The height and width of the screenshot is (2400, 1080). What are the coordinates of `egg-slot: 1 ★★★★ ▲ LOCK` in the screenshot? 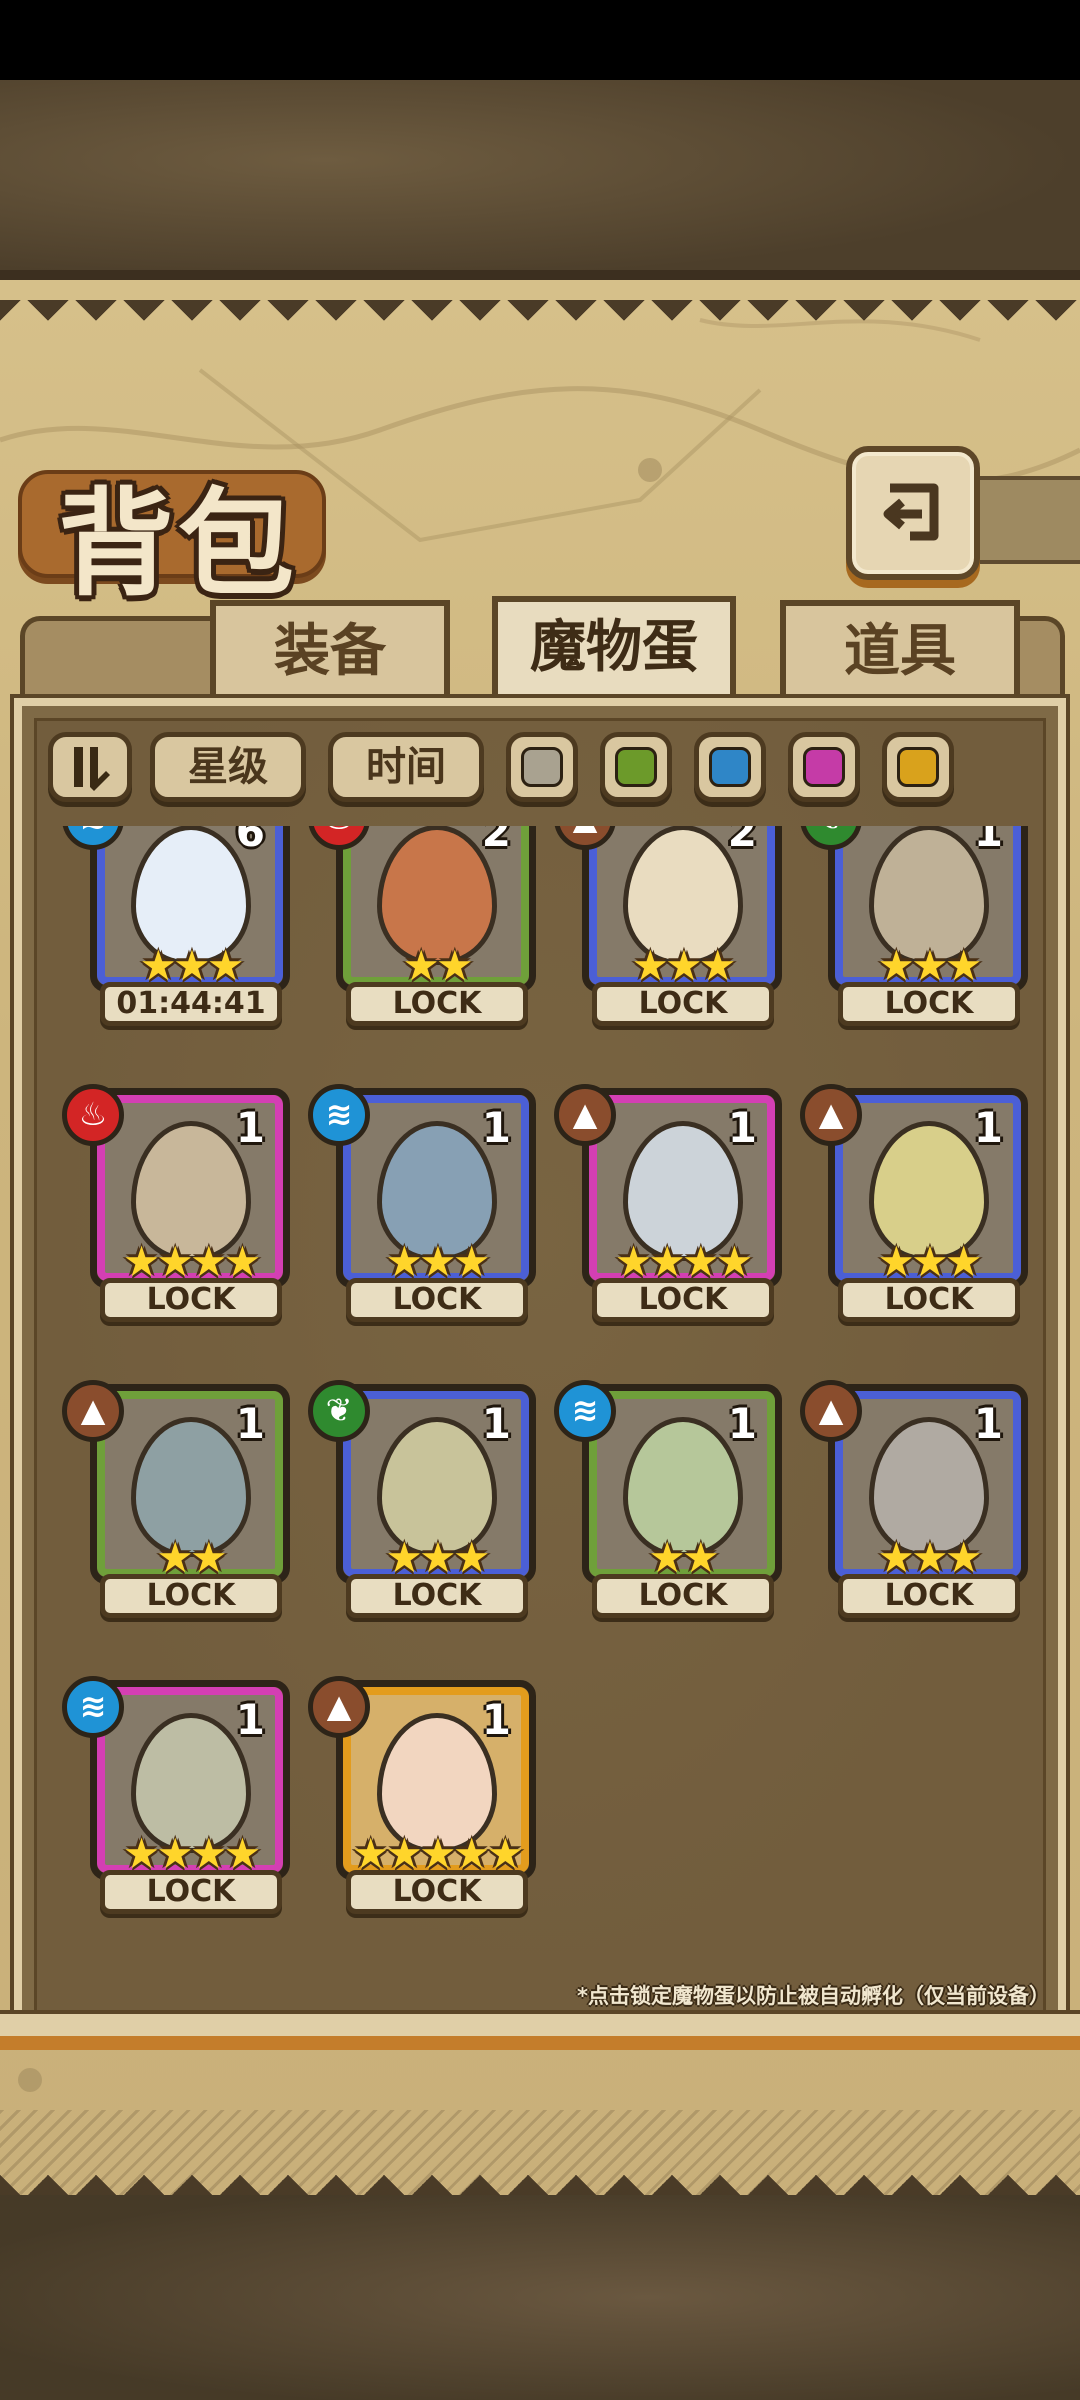 It's located at (668, 1203).